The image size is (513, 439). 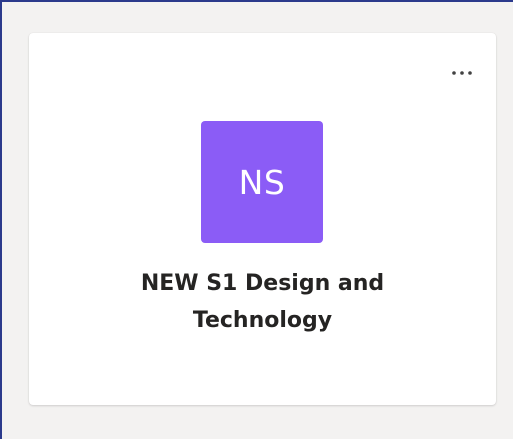 I want to click on team-avatar: NS, so click(x=262, y=182).